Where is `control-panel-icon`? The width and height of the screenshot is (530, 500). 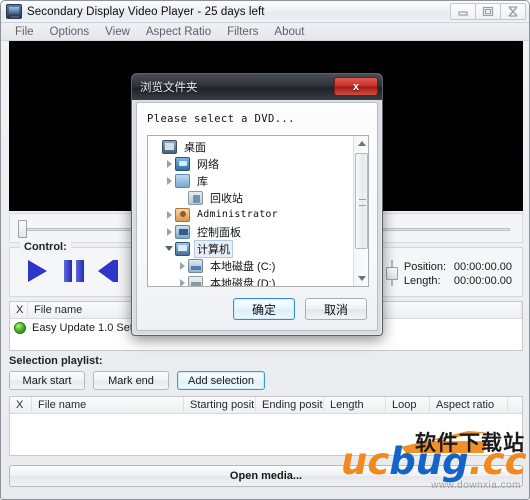
control-panel-icon is located at coordinates (182, 231).